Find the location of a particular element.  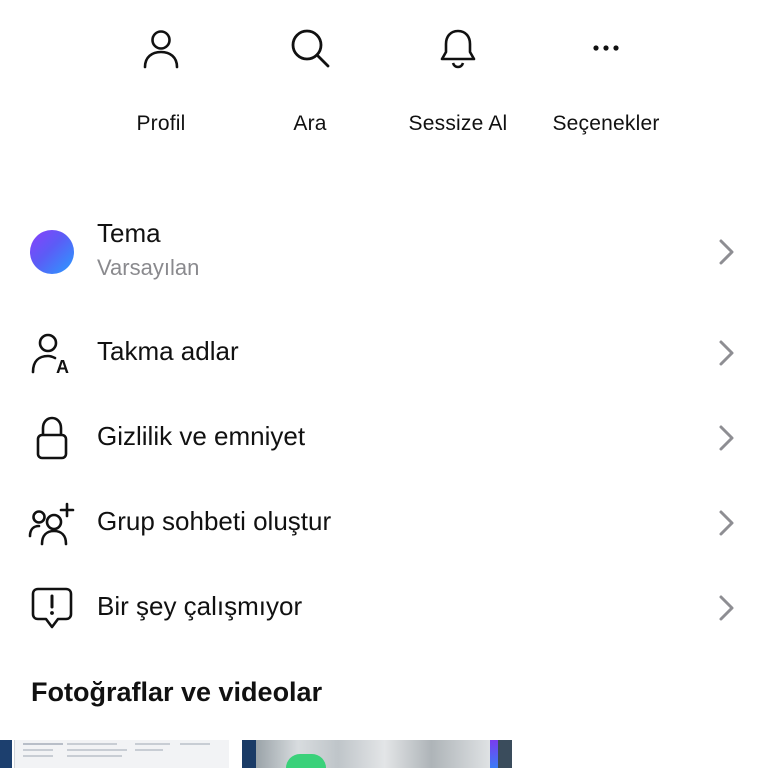

theme-title: Tema is located at coordinates (129, 233).